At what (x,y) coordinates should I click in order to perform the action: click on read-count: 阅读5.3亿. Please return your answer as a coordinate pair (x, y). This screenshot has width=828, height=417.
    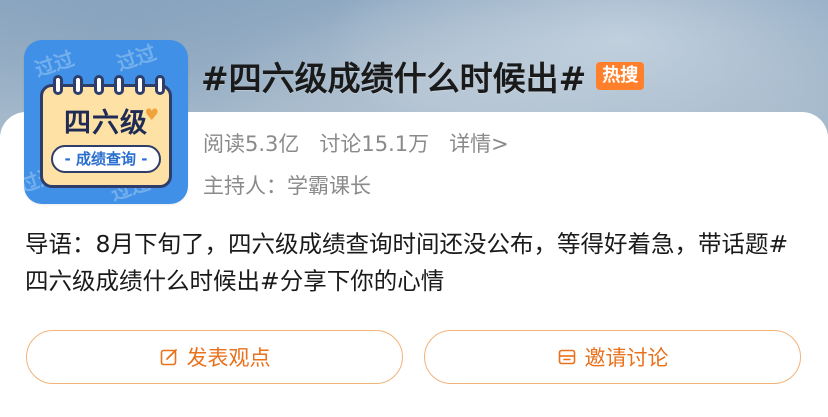
    Looking at the image, I should click on (251, 144).